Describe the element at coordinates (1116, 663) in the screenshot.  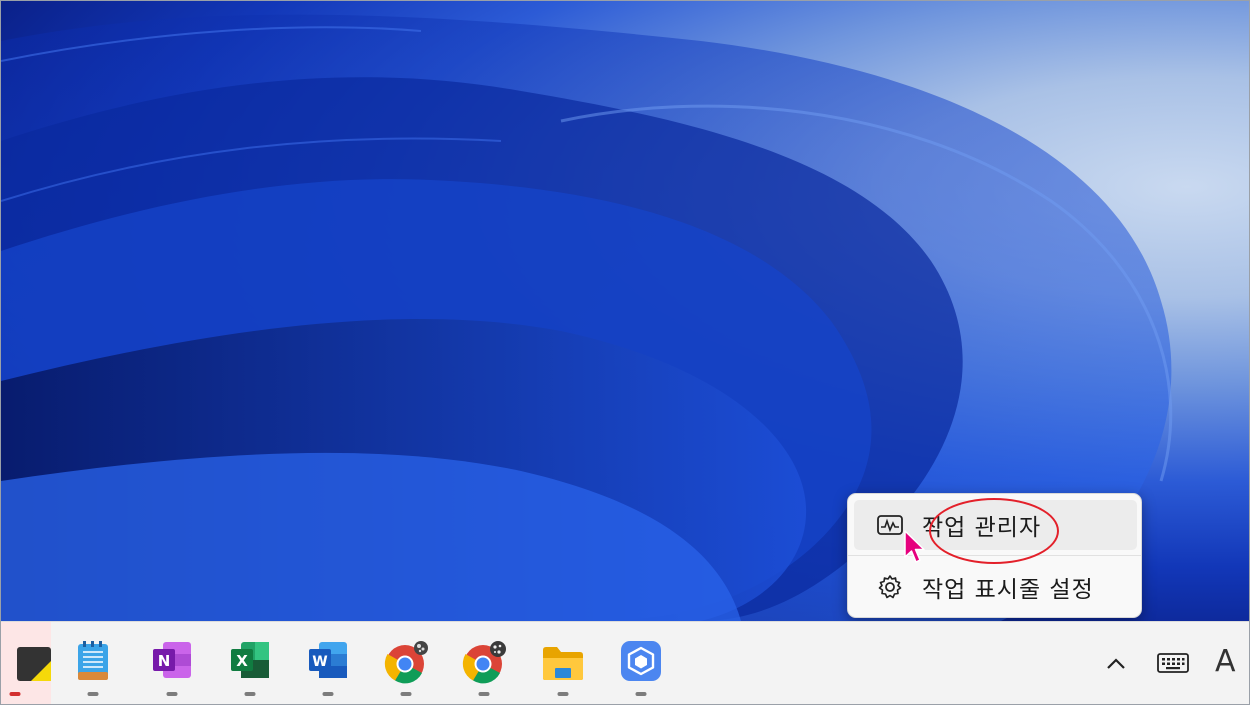
I see `chevron-up-icon` at that location.